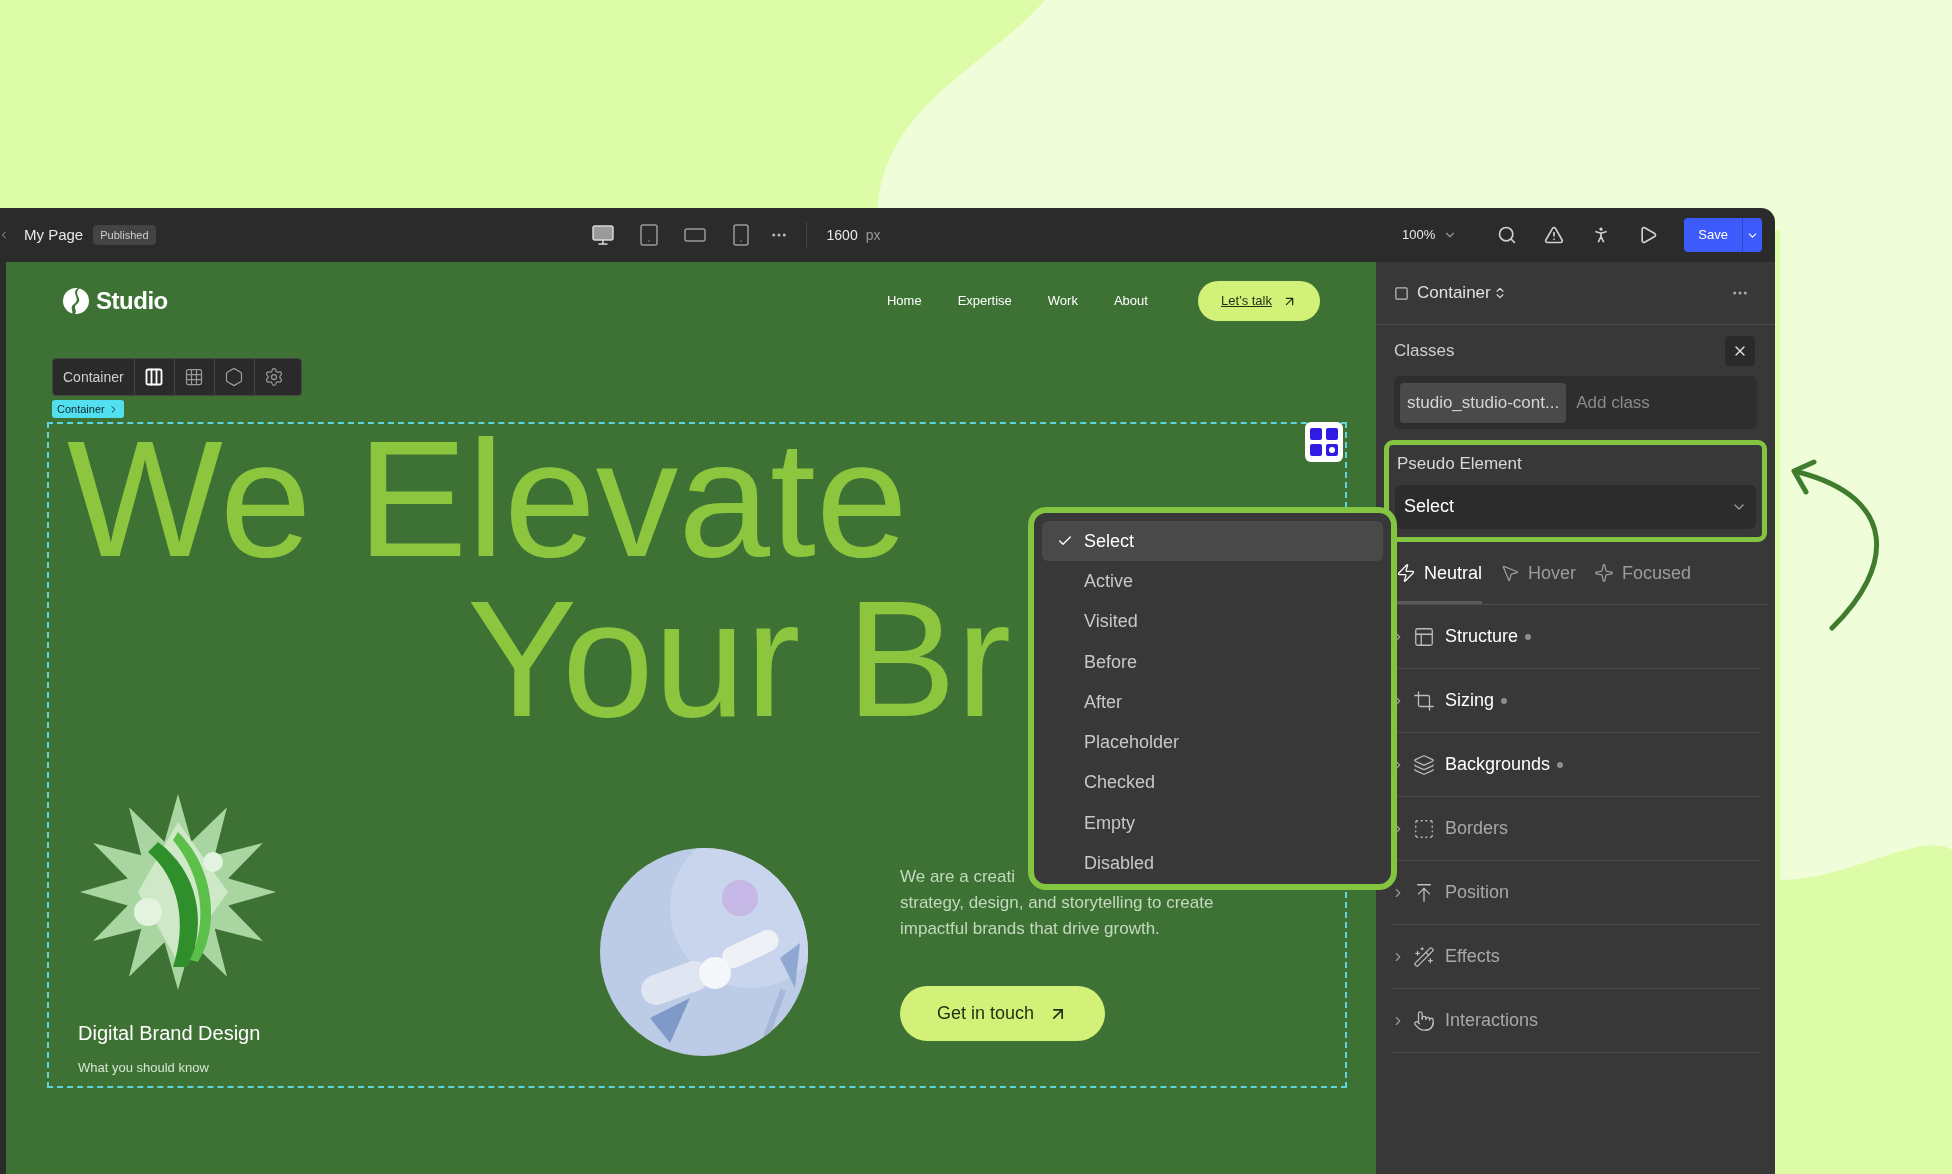  Describe the element at coordinates (1648, 235) in the screenshot. I see `play-icon` at that location.